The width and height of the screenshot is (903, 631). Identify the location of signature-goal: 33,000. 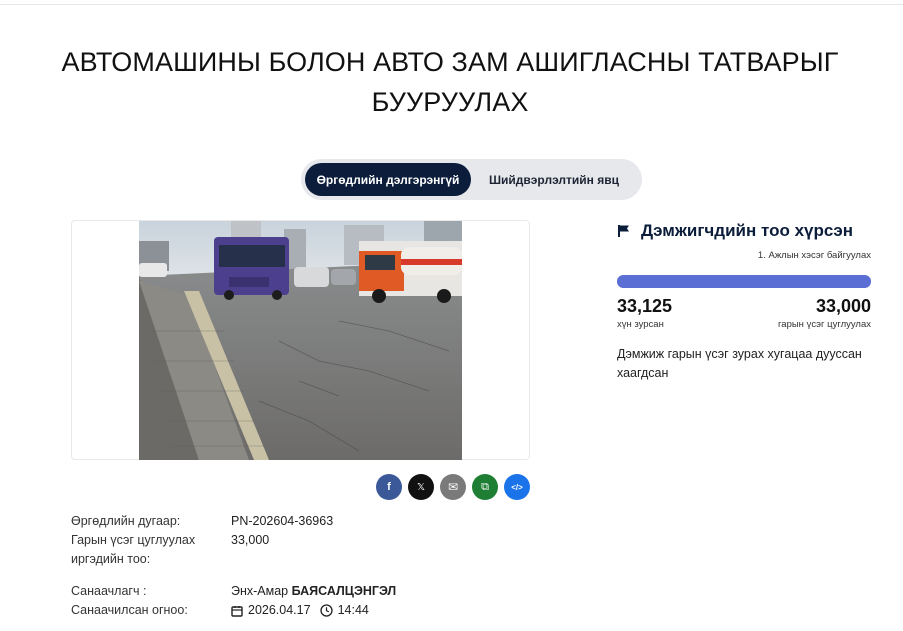
(843, 306).